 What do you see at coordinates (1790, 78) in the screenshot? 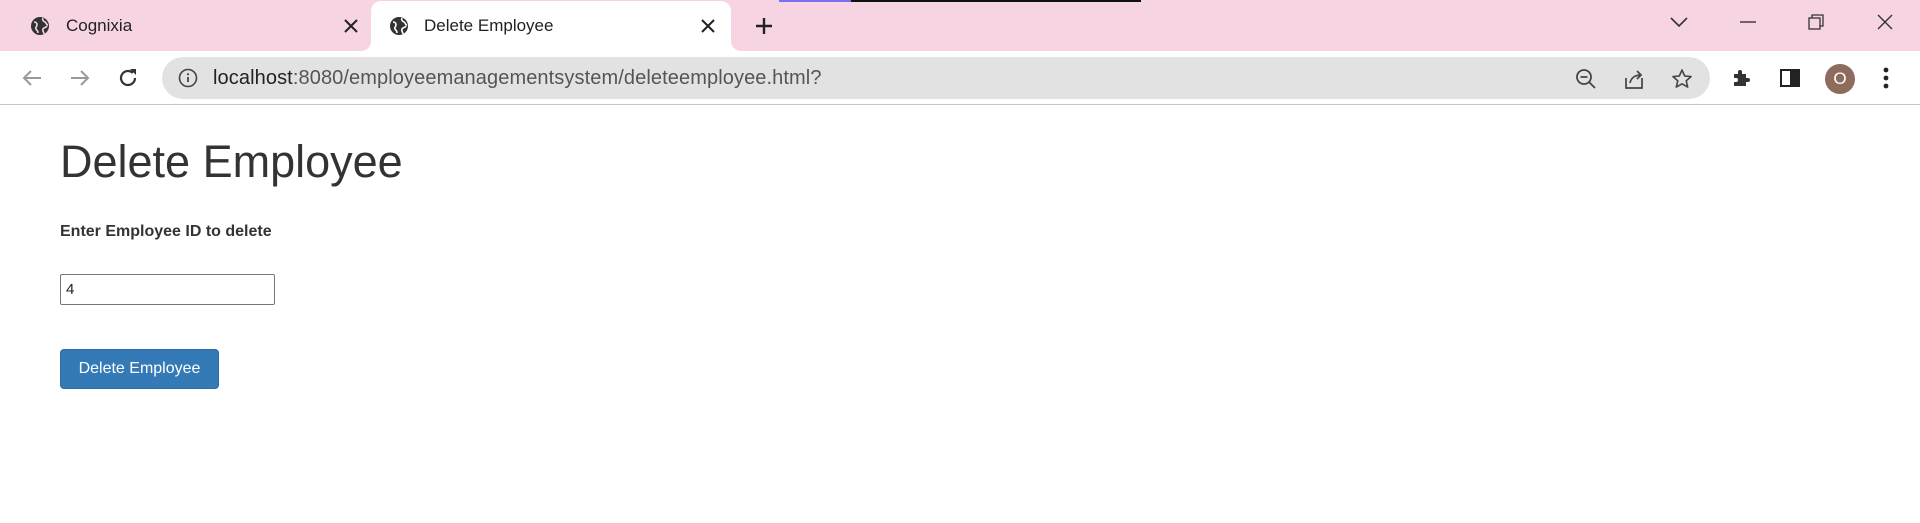
I see `side-panel-icon` at bounding box center [1790, 78].